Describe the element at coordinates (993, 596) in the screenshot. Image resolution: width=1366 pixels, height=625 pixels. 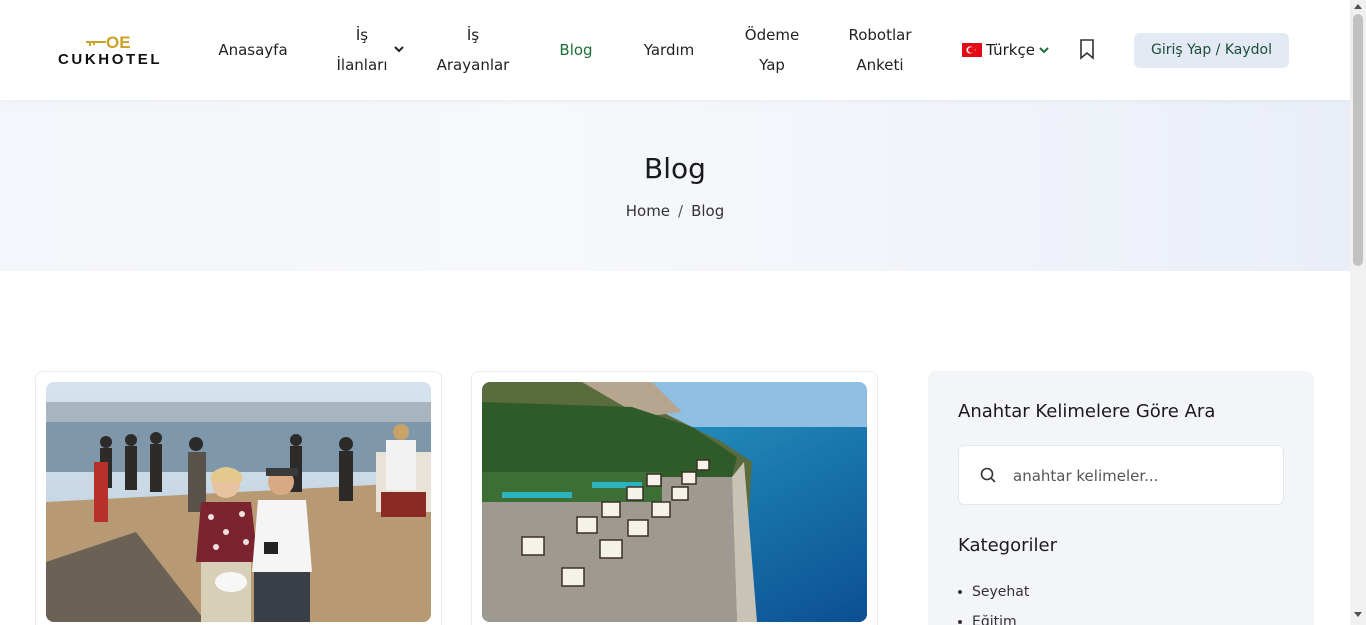
I see `category-item: Seyehat` at that location.